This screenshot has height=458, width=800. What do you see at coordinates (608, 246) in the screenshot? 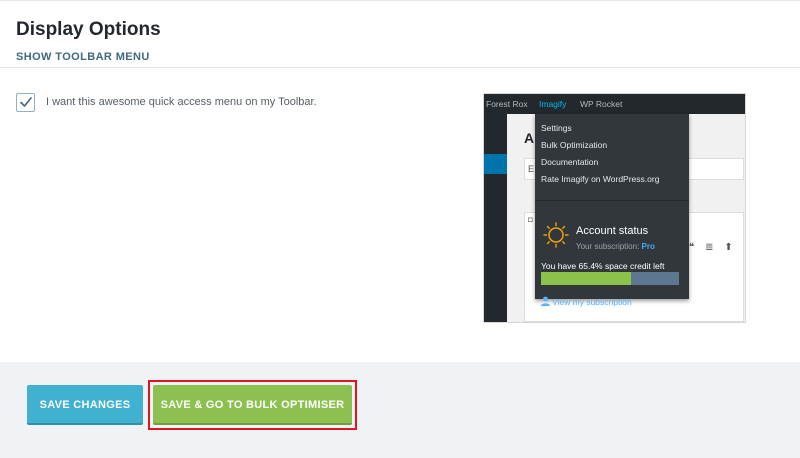
I see `subscription-label: Your subscription:` at bounding box center [608, 246].